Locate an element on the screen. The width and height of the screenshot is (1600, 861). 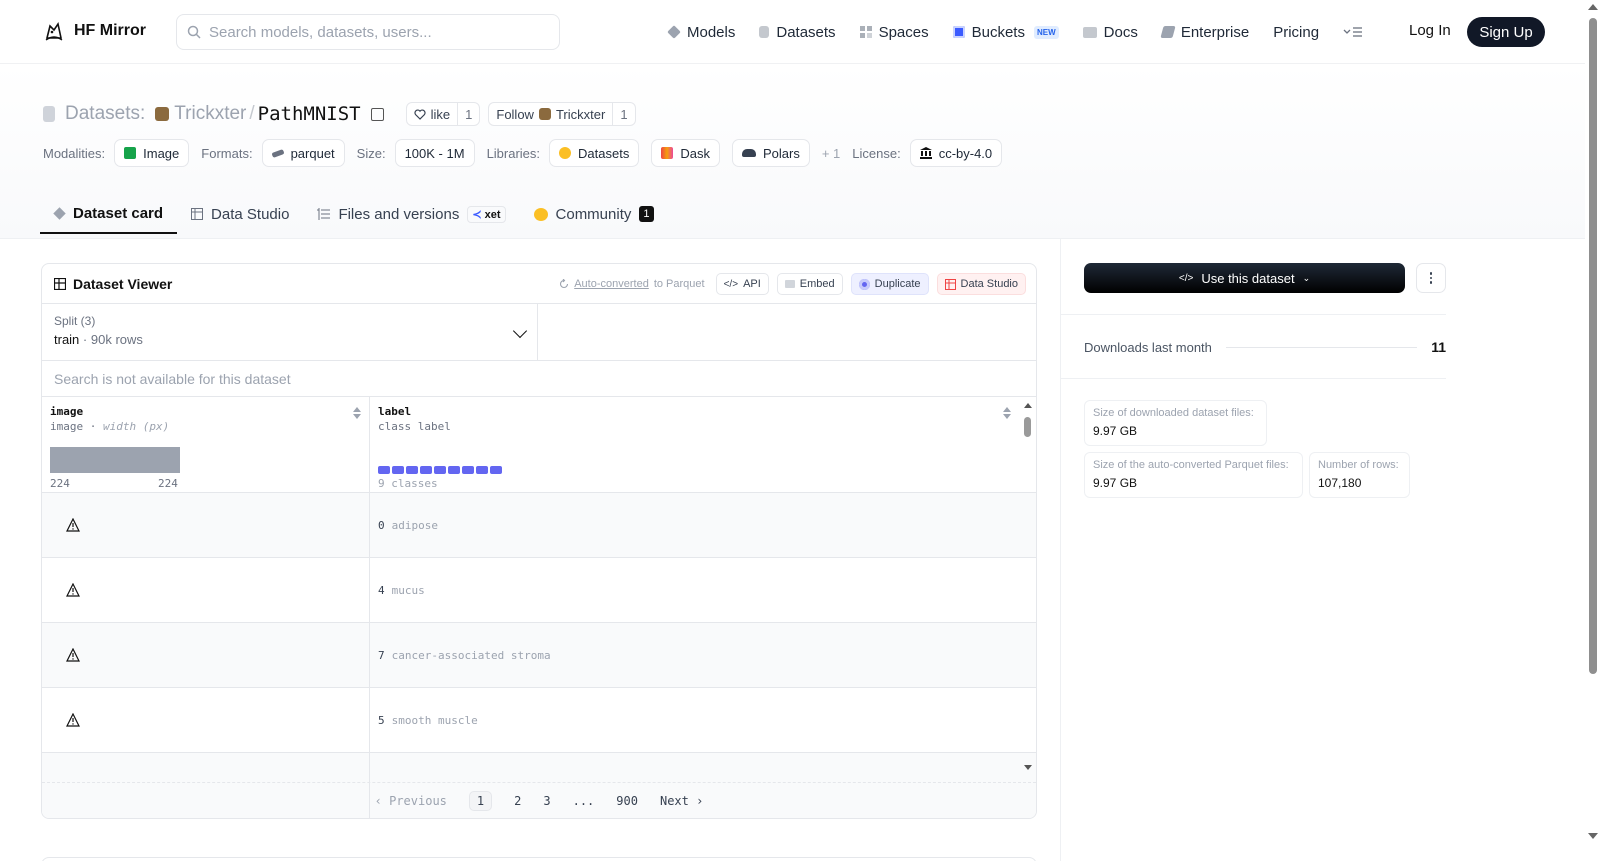
nav-buckets: Buckets NEW is located at coordinates (1005, 32).